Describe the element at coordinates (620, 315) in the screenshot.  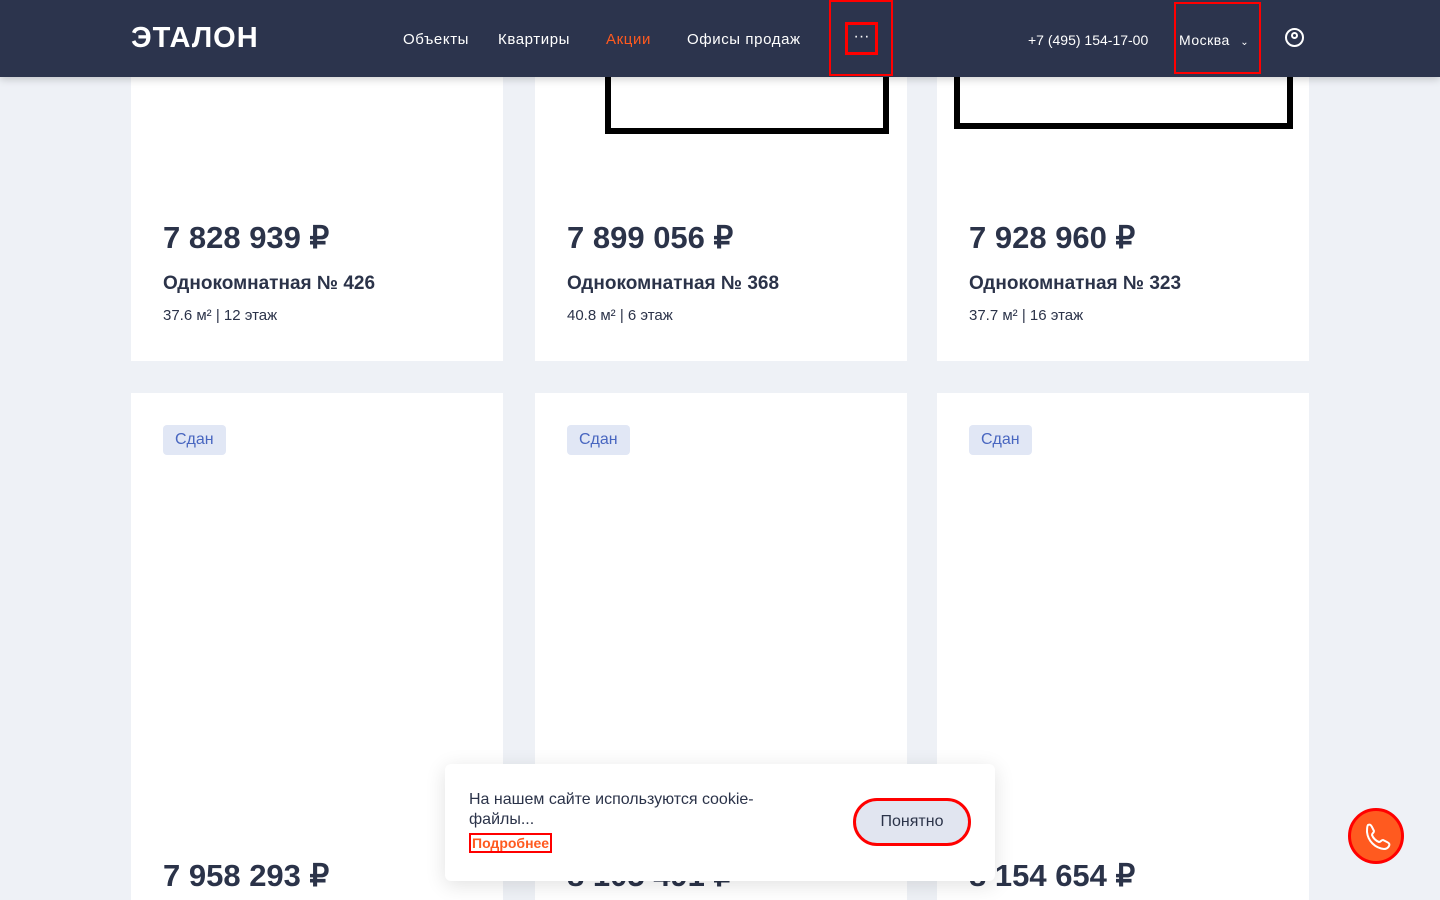
I see `apartment-meta: 40.8 м² | 6 этаж` at that location.